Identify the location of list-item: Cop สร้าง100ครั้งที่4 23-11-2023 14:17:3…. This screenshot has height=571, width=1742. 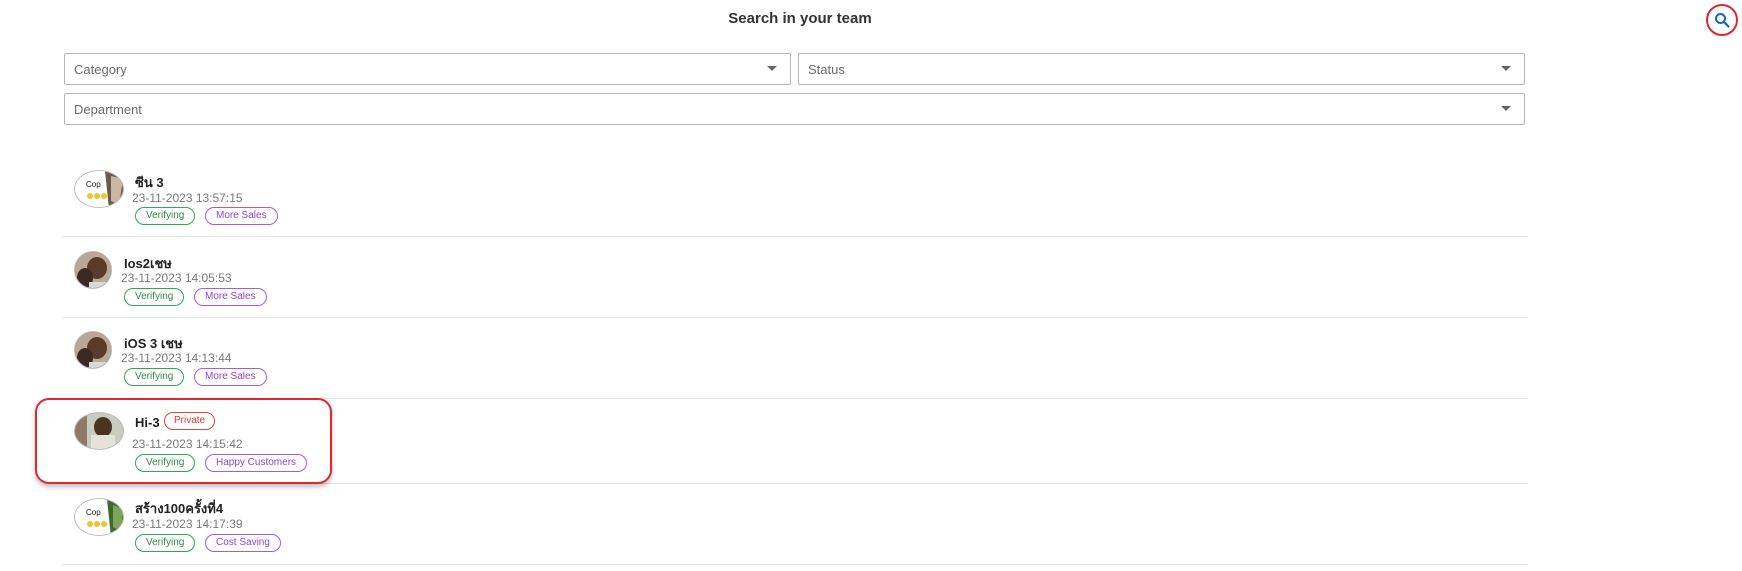
(795, 524).